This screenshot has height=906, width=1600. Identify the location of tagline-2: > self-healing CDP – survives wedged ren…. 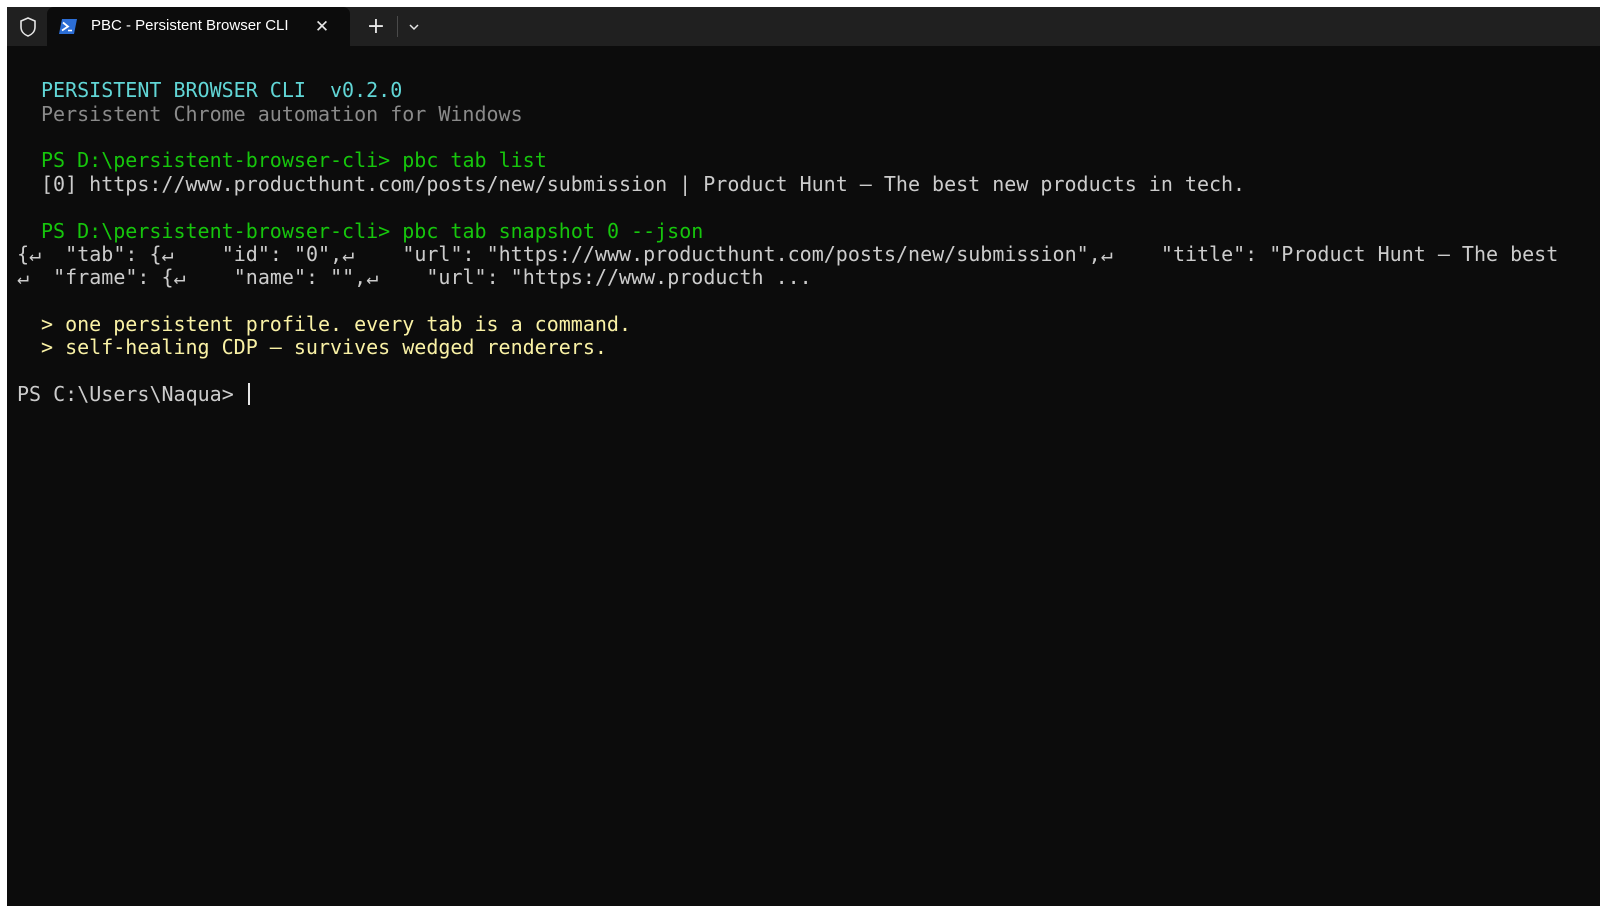
(324, 347).